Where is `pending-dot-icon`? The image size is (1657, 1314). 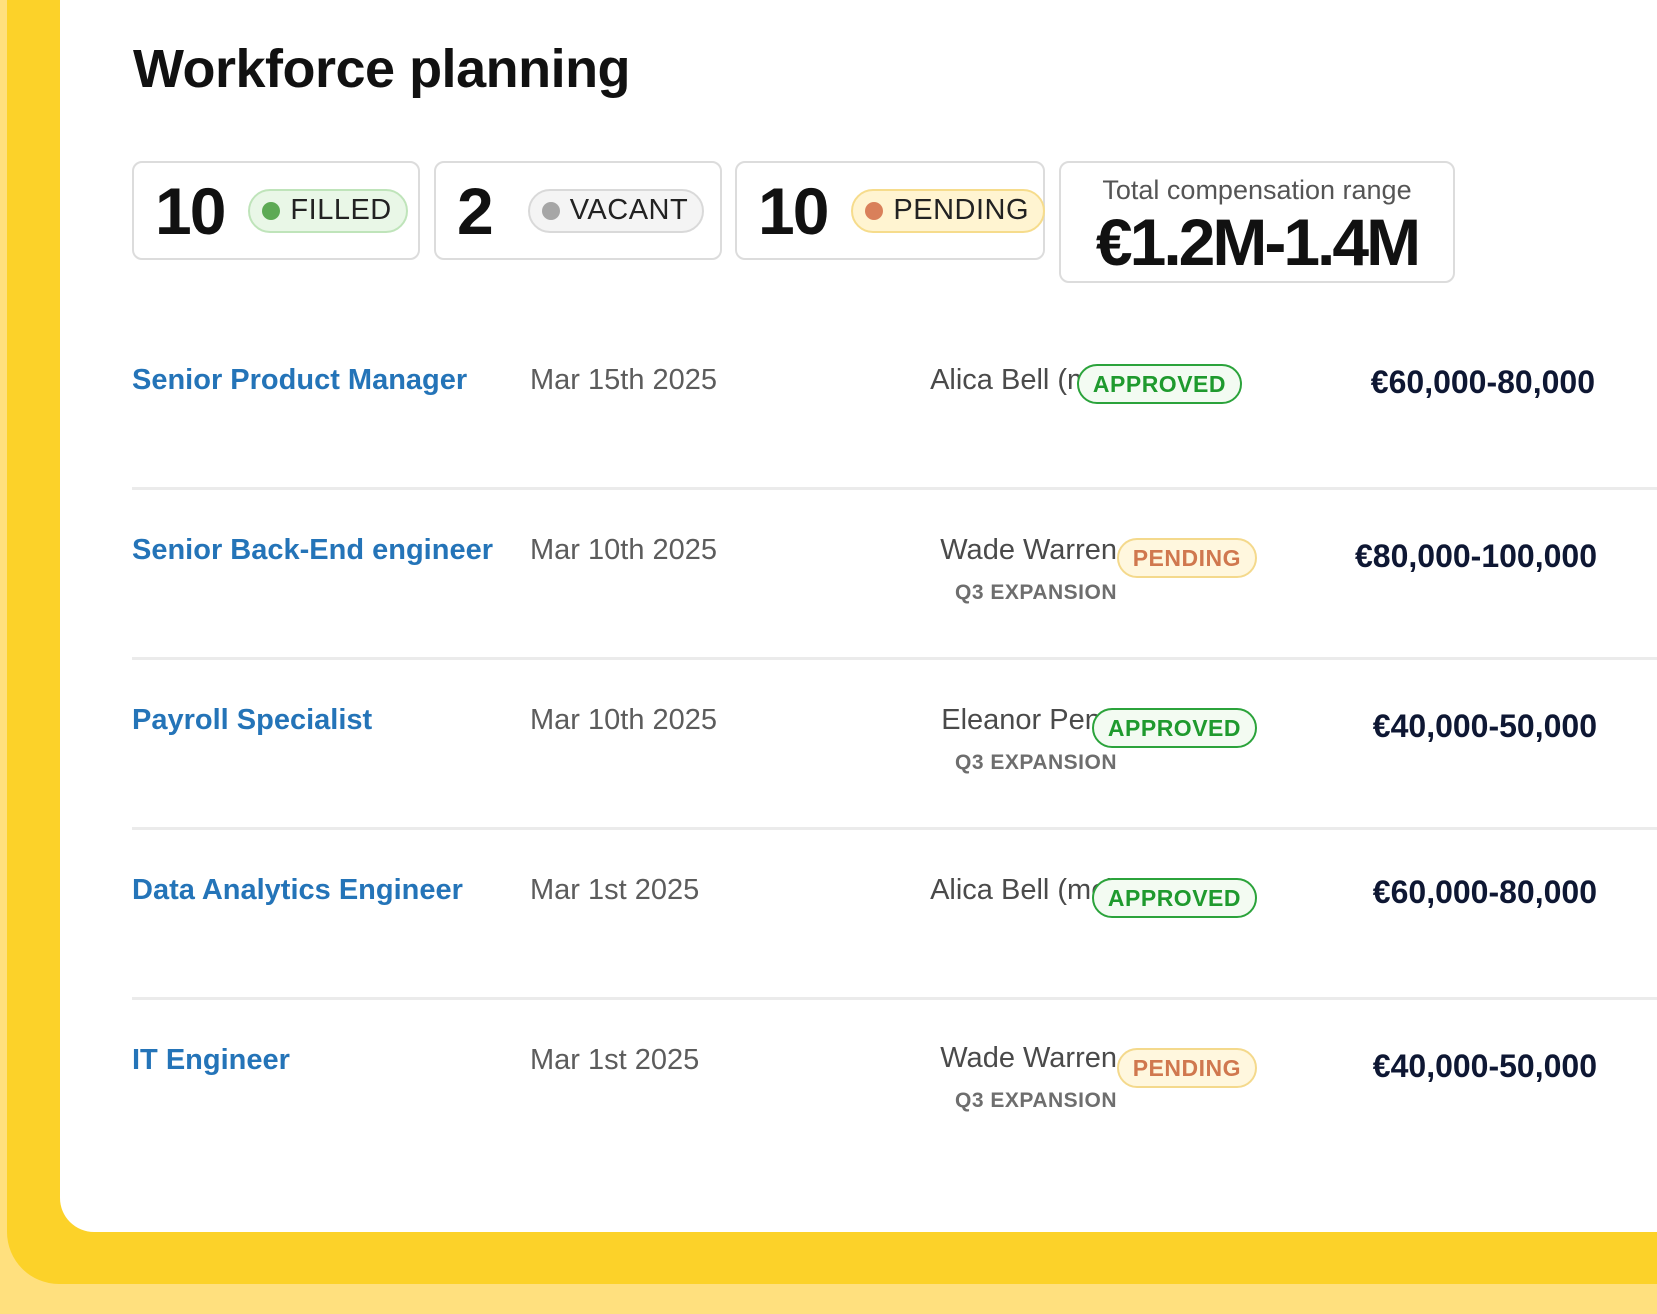 pending-dot-icon is located at coordinates (874, 210).